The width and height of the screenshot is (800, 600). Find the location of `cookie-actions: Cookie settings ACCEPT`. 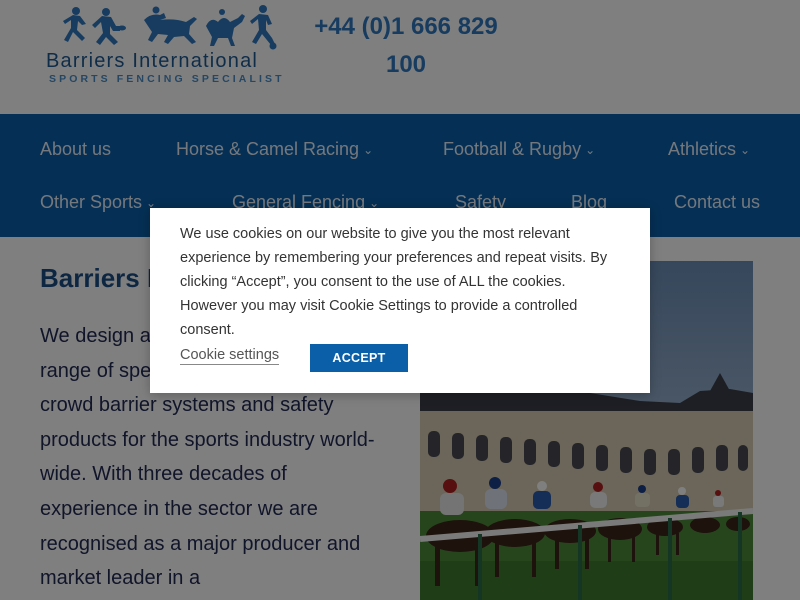

cookie-actions: Cookie settings ACCEPT is located at coordinates (400, 358).